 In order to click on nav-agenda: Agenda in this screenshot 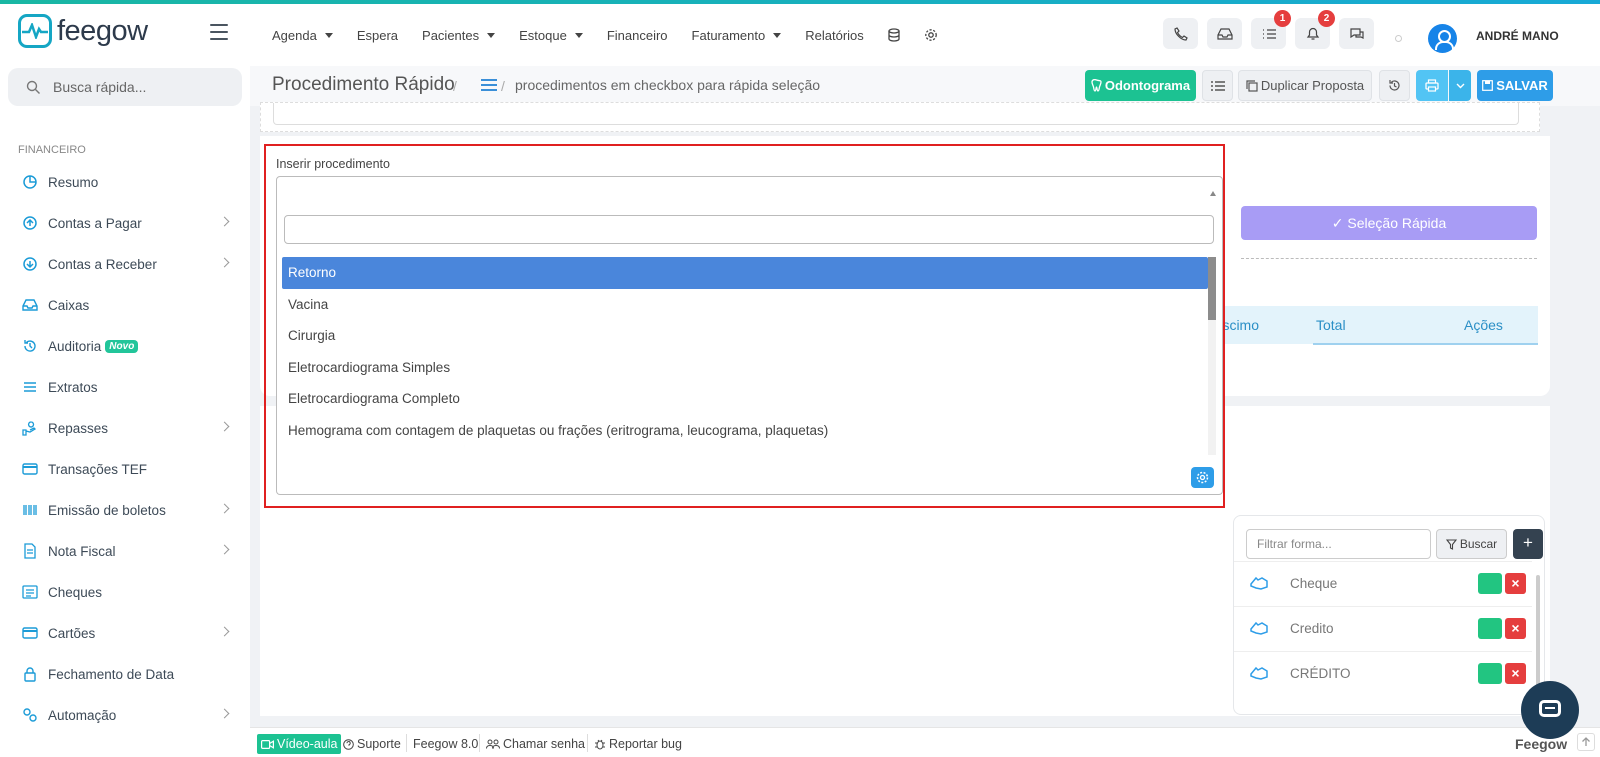, I will do `click(302, 35)`.